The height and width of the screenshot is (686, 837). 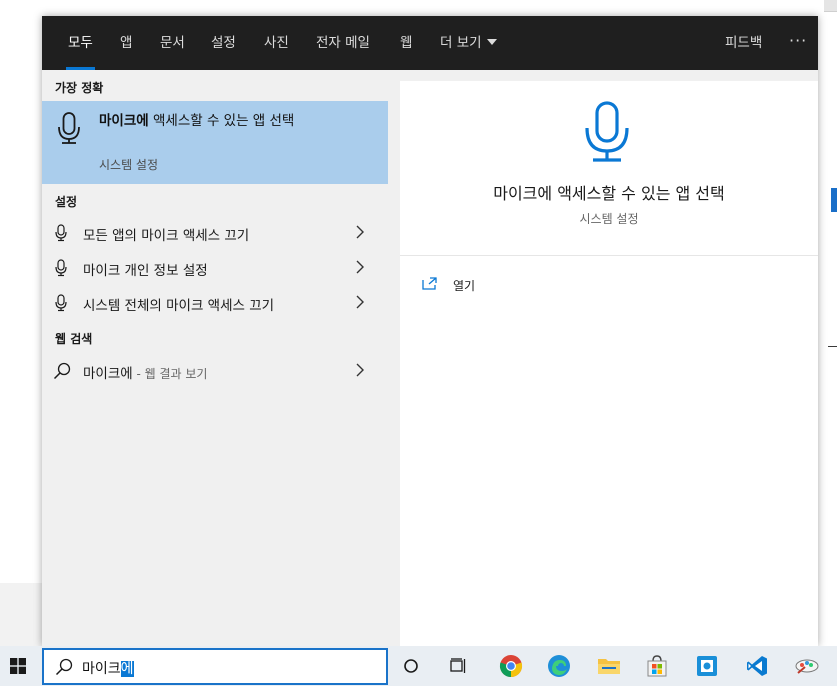 What do you see at coordinates (429, 283) in the screenshot?
I see `open-external-icon` at bounding box center [429, 283].